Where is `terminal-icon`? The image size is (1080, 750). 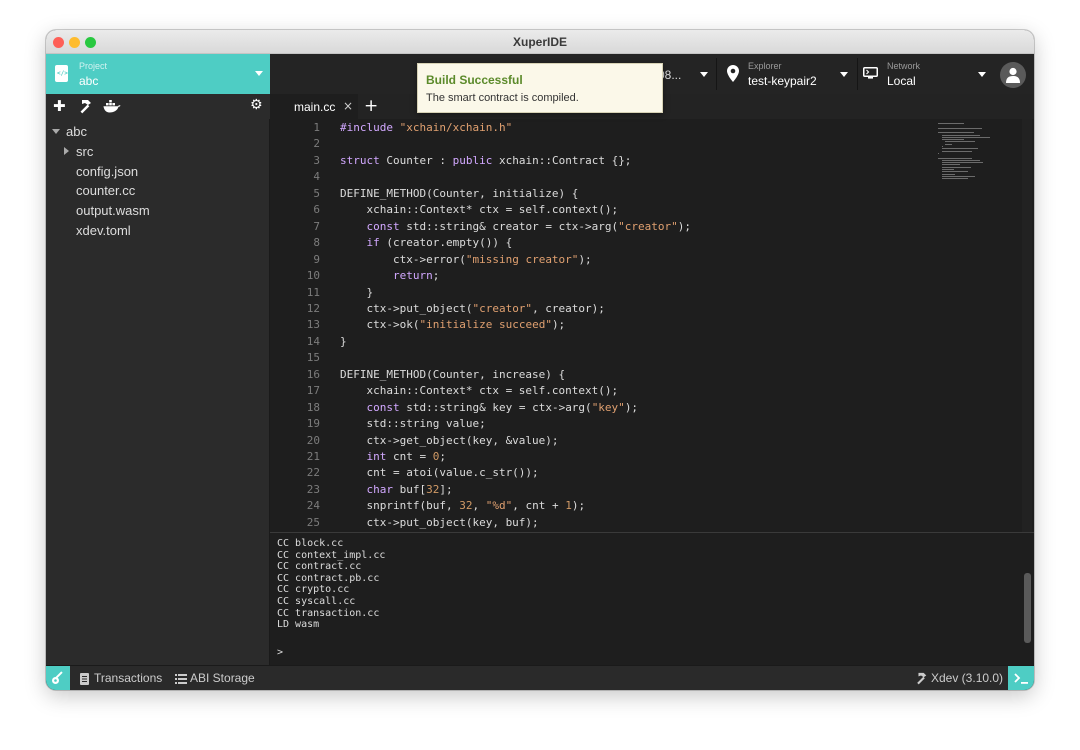 terminal-icon is located at coordinates (1021, 678).